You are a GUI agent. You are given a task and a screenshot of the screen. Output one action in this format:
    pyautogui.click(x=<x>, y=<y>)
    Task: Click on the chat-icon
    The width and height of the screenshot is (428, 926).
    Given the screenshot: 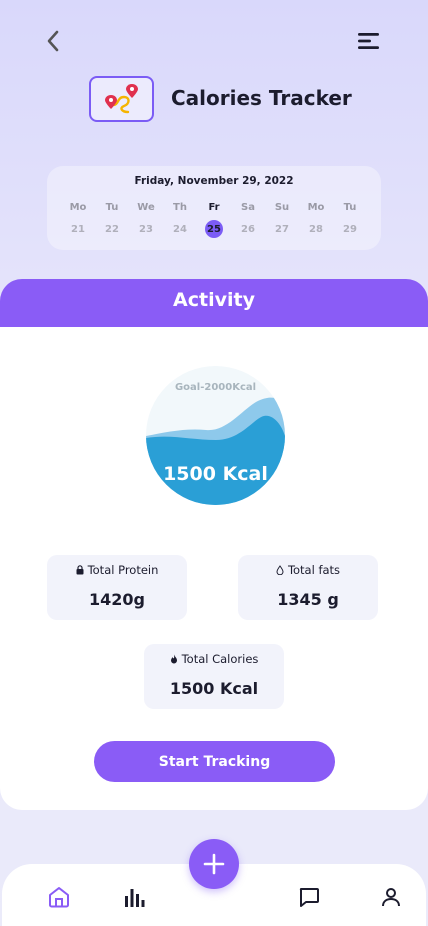 What is the action you would take?
    pyautogui.click(x=309, y=897)
    